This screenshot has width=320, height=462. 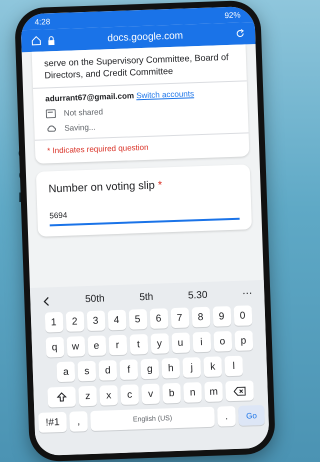 What do you see at coordinates (97, 149) in the screenshot?
I see `required-note: * Indicates required question` at bounding box center [97, 149].